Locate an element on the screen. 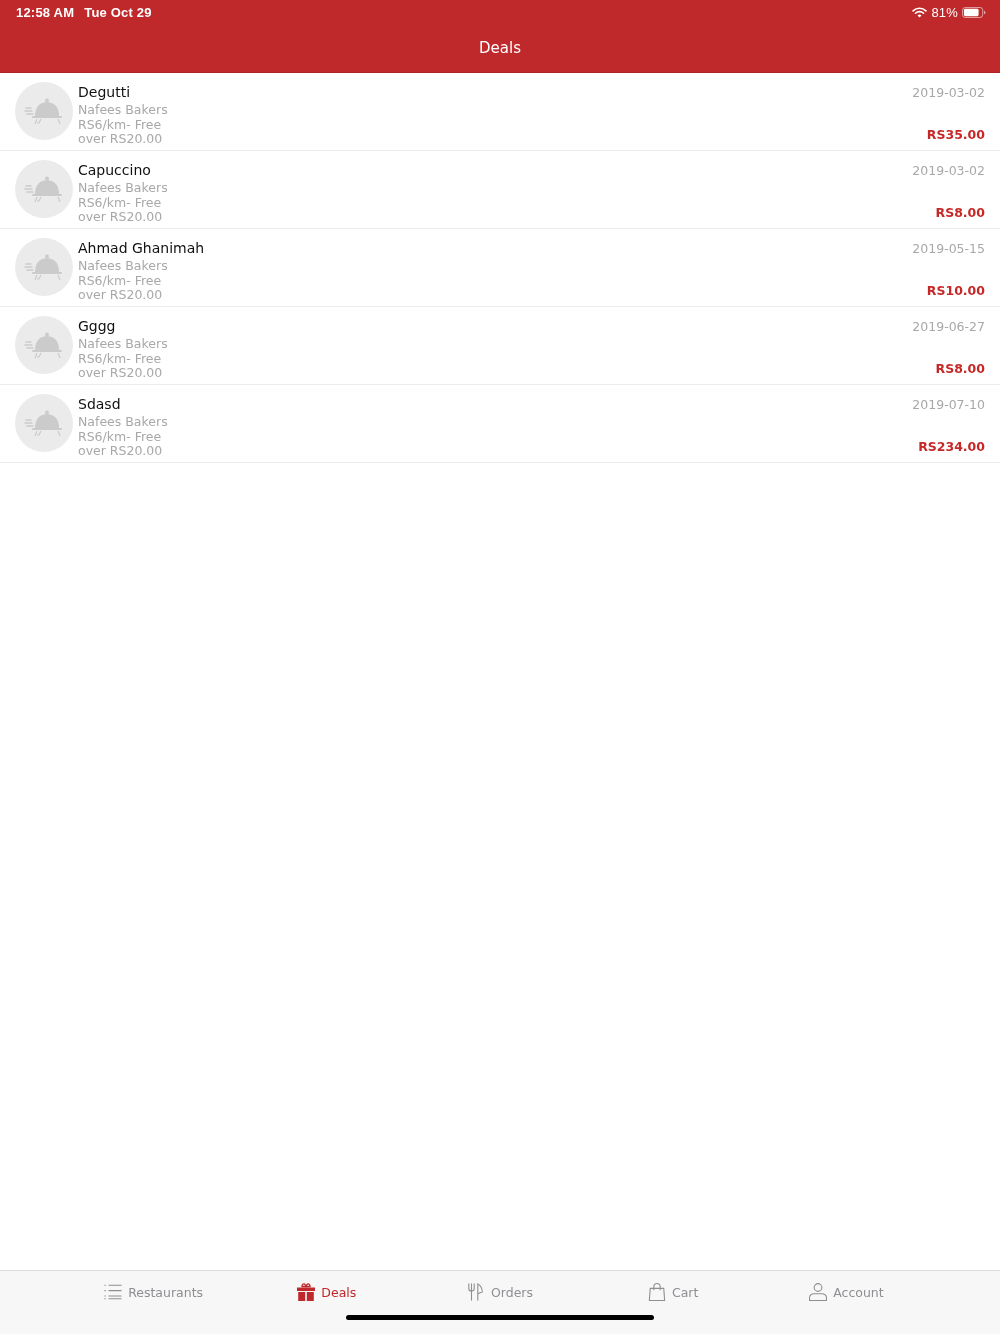 The image size is (1000, 1334). deal-date: 2019-06-27 is located at coordinates (948, 327).